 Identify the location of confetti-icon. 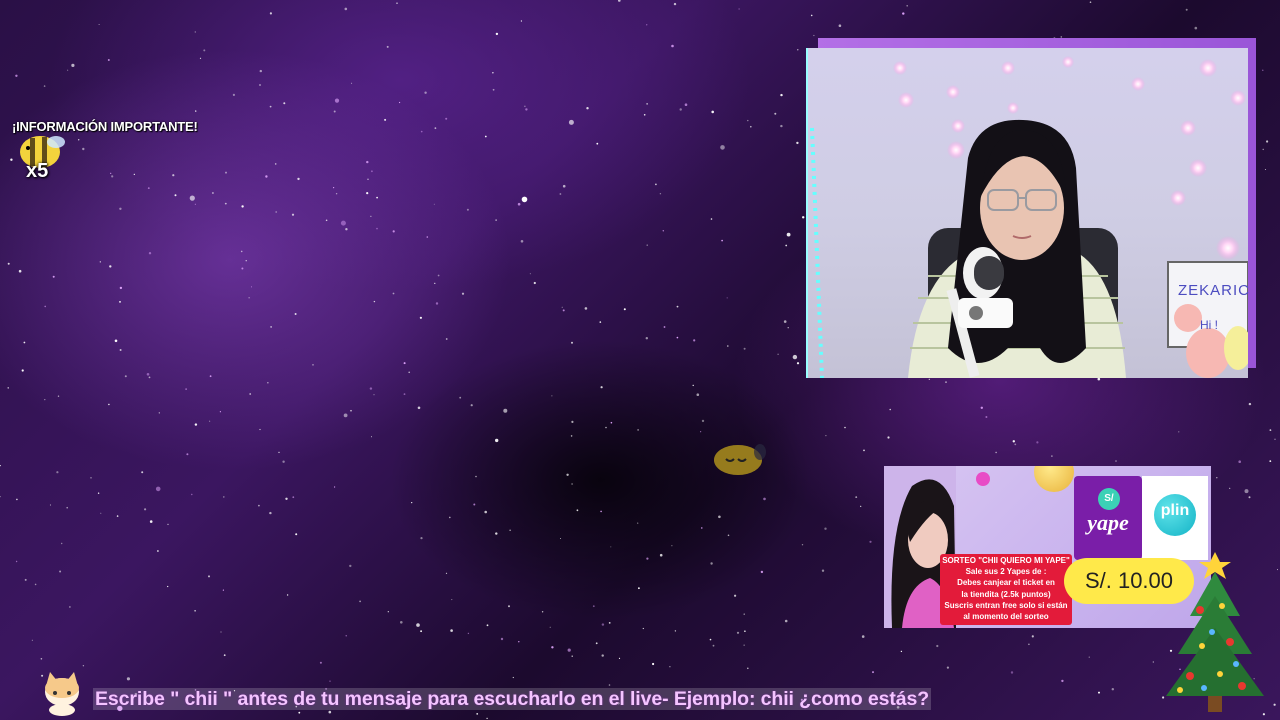
(983, 479).